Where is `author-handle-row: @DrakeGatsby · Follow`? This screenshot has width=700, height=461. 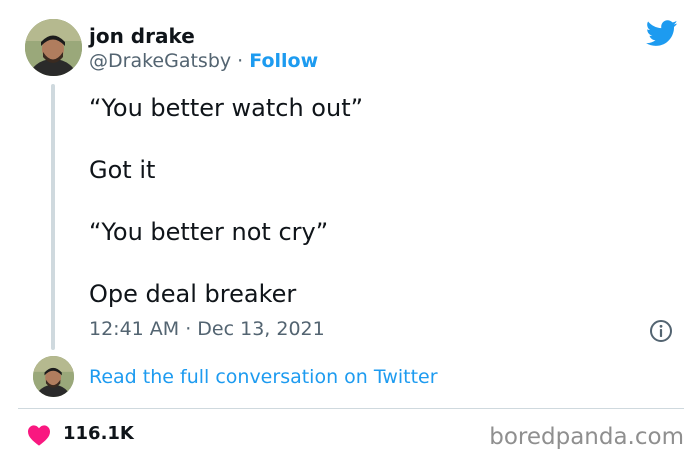 author-handle-row: @DrakeGatsby · Follow is located at coordinates (203, 61).